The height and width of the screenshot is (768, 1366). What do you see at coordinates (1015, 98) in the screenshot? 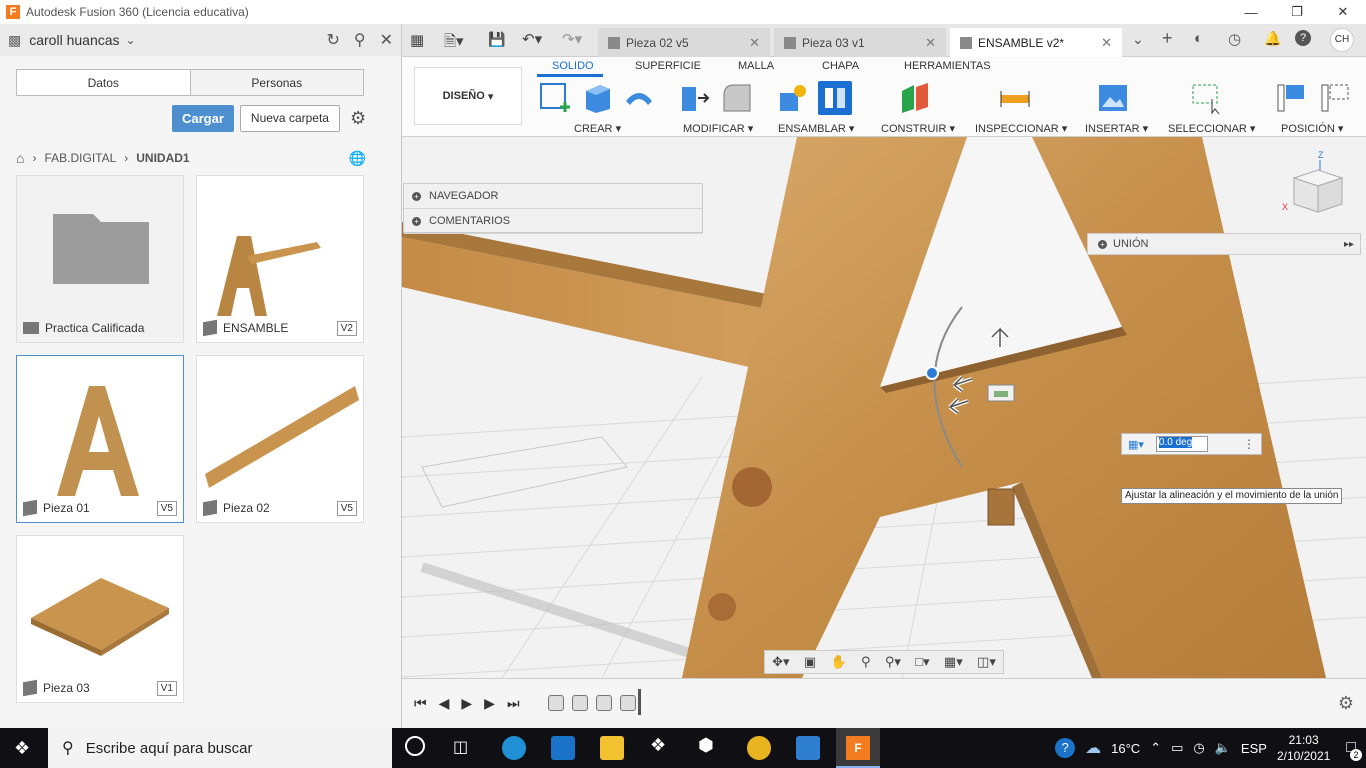
I see `measure-icon` at bounding box center [1015, 98].